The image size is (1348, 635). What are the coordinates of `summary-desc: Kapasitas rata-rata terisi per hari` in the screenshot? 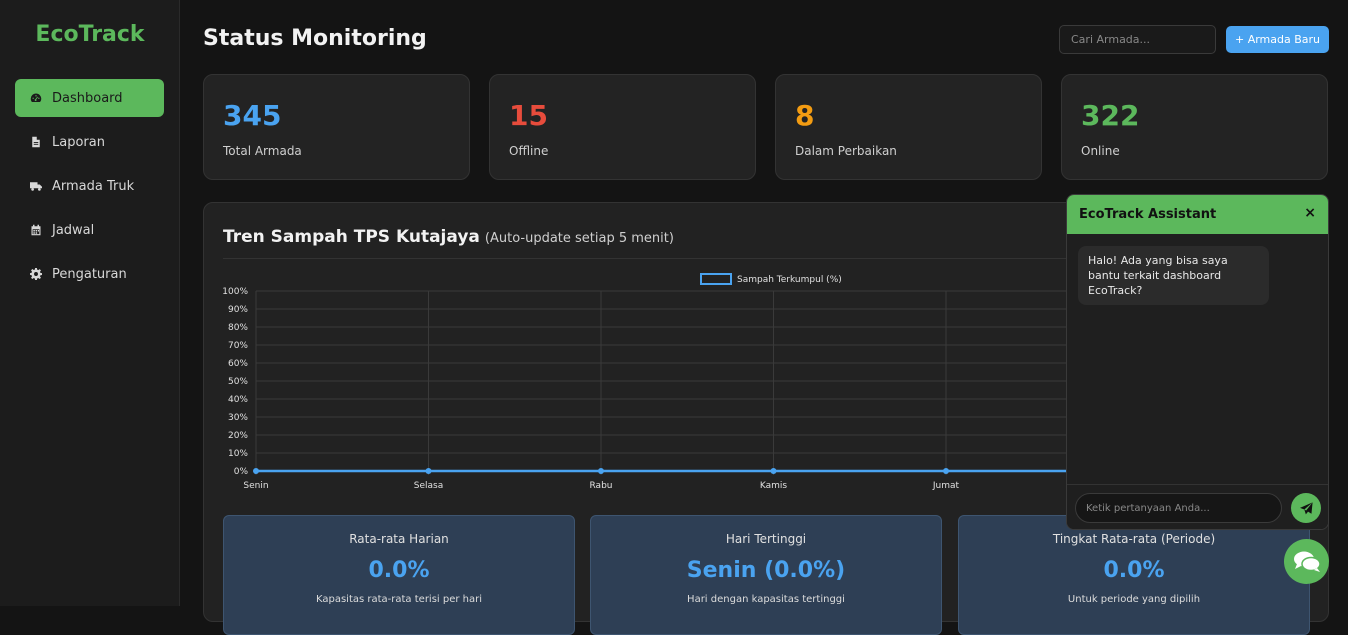 It's located at (399, 599).